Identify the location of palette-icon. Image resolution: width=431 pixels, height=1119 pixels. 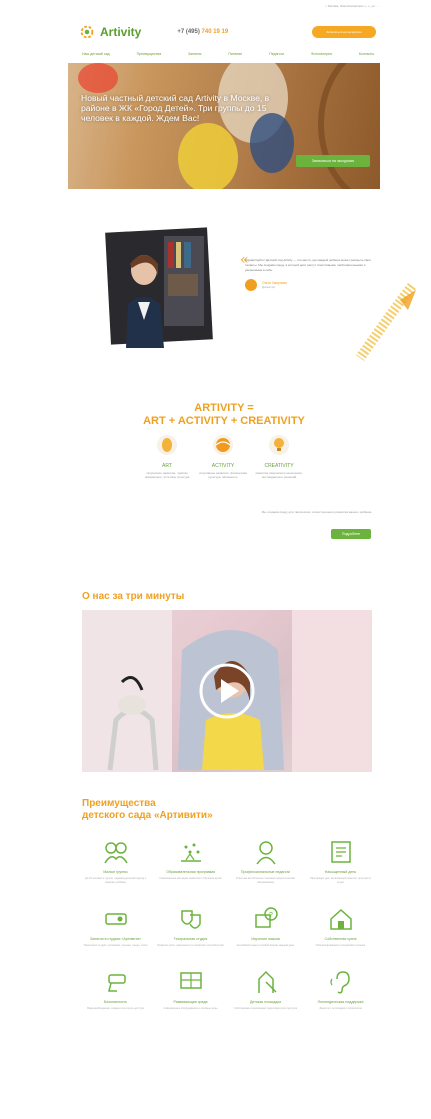
(167, 445).